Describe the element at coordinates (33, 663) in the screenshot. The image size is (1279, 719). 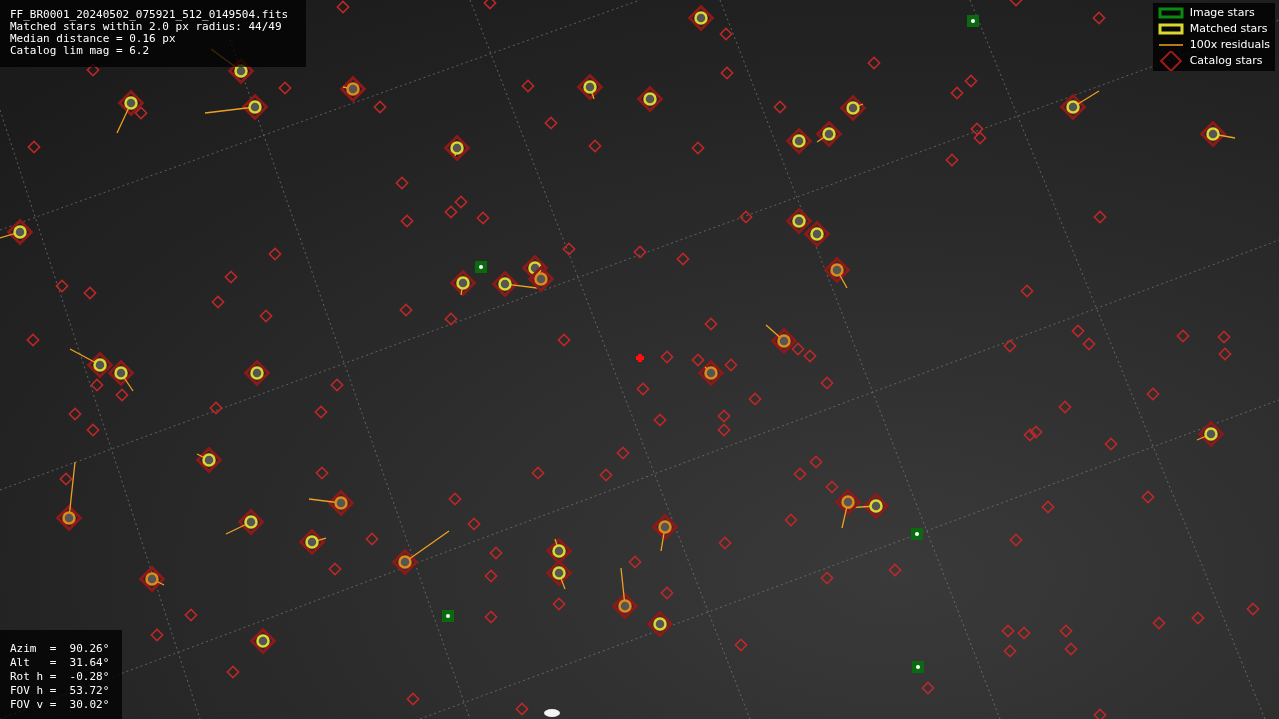
I see `parameter-label: Alt =` at that location.